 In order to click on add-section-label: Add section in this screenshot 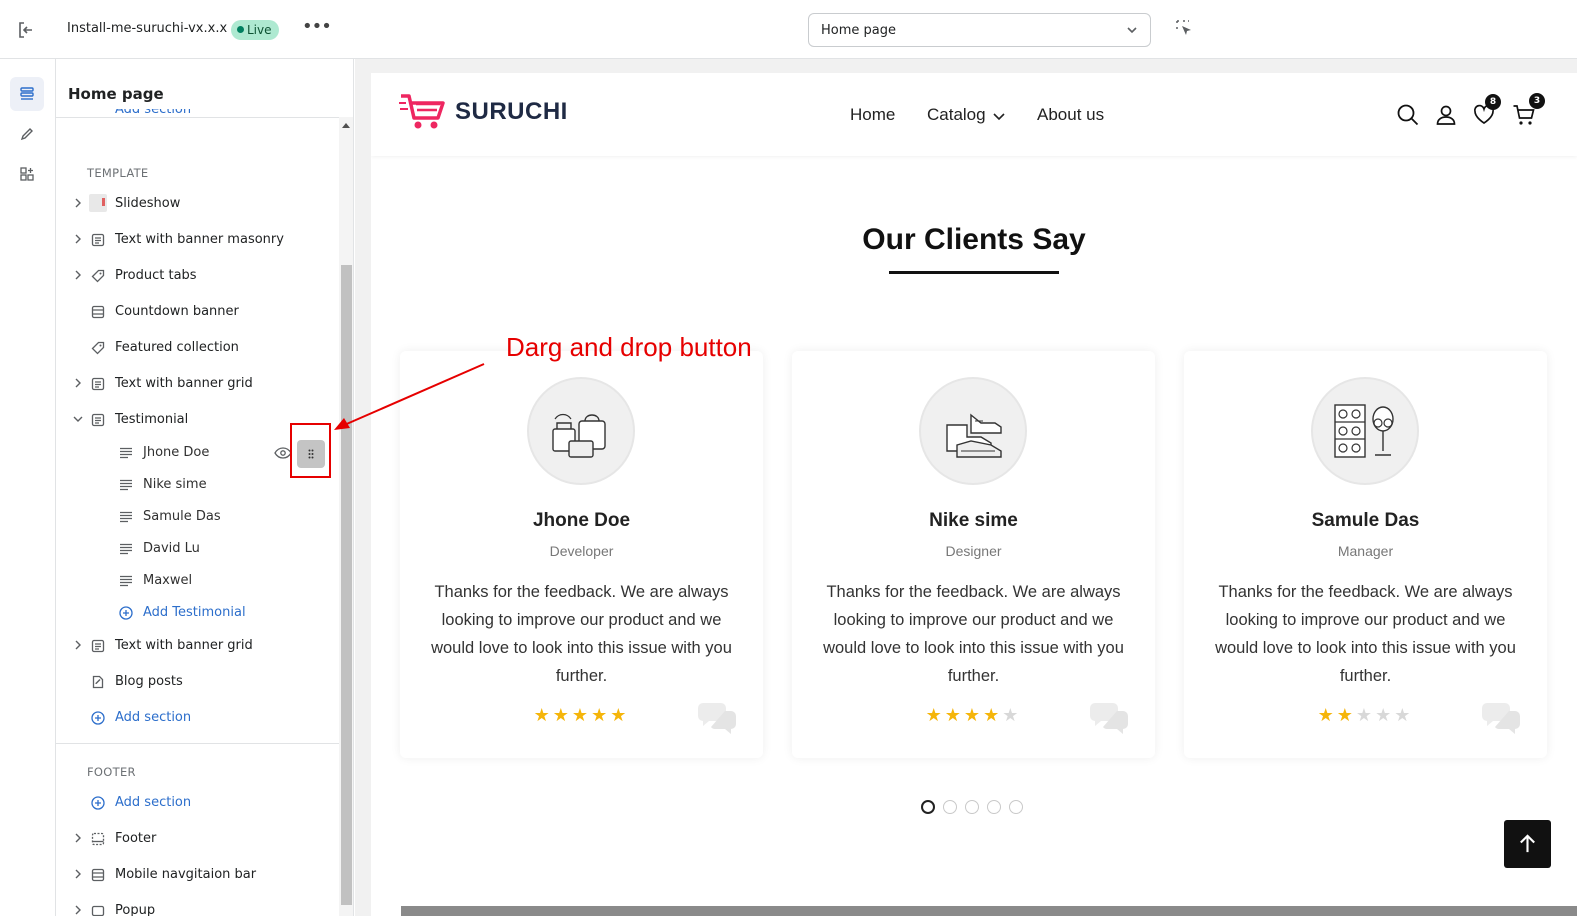, I will do `click(153, 717)`.